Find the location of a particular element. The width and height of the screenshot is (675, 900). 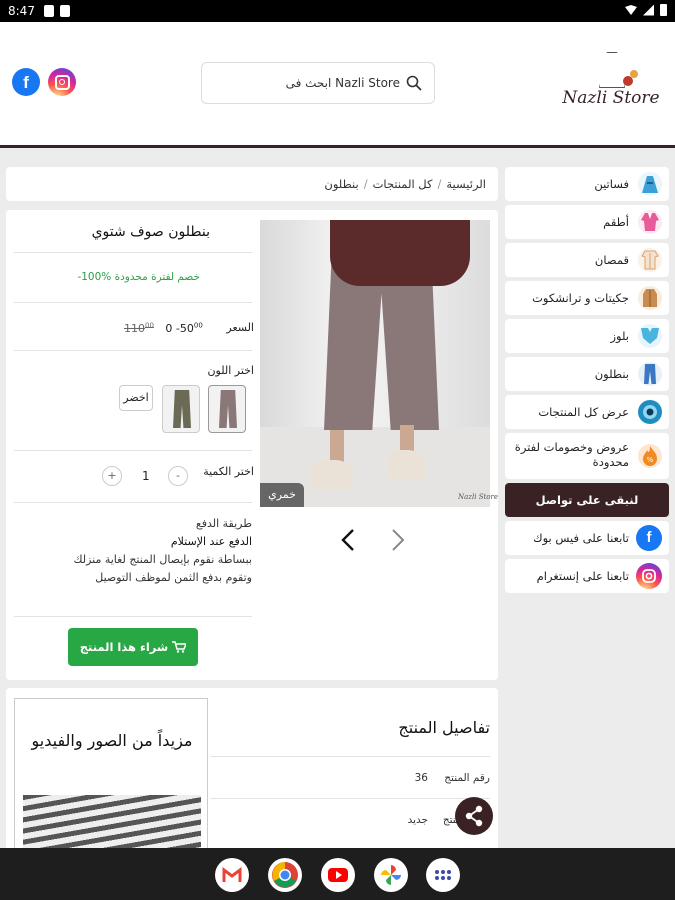

app-dock is located at coordinates (337, 874).